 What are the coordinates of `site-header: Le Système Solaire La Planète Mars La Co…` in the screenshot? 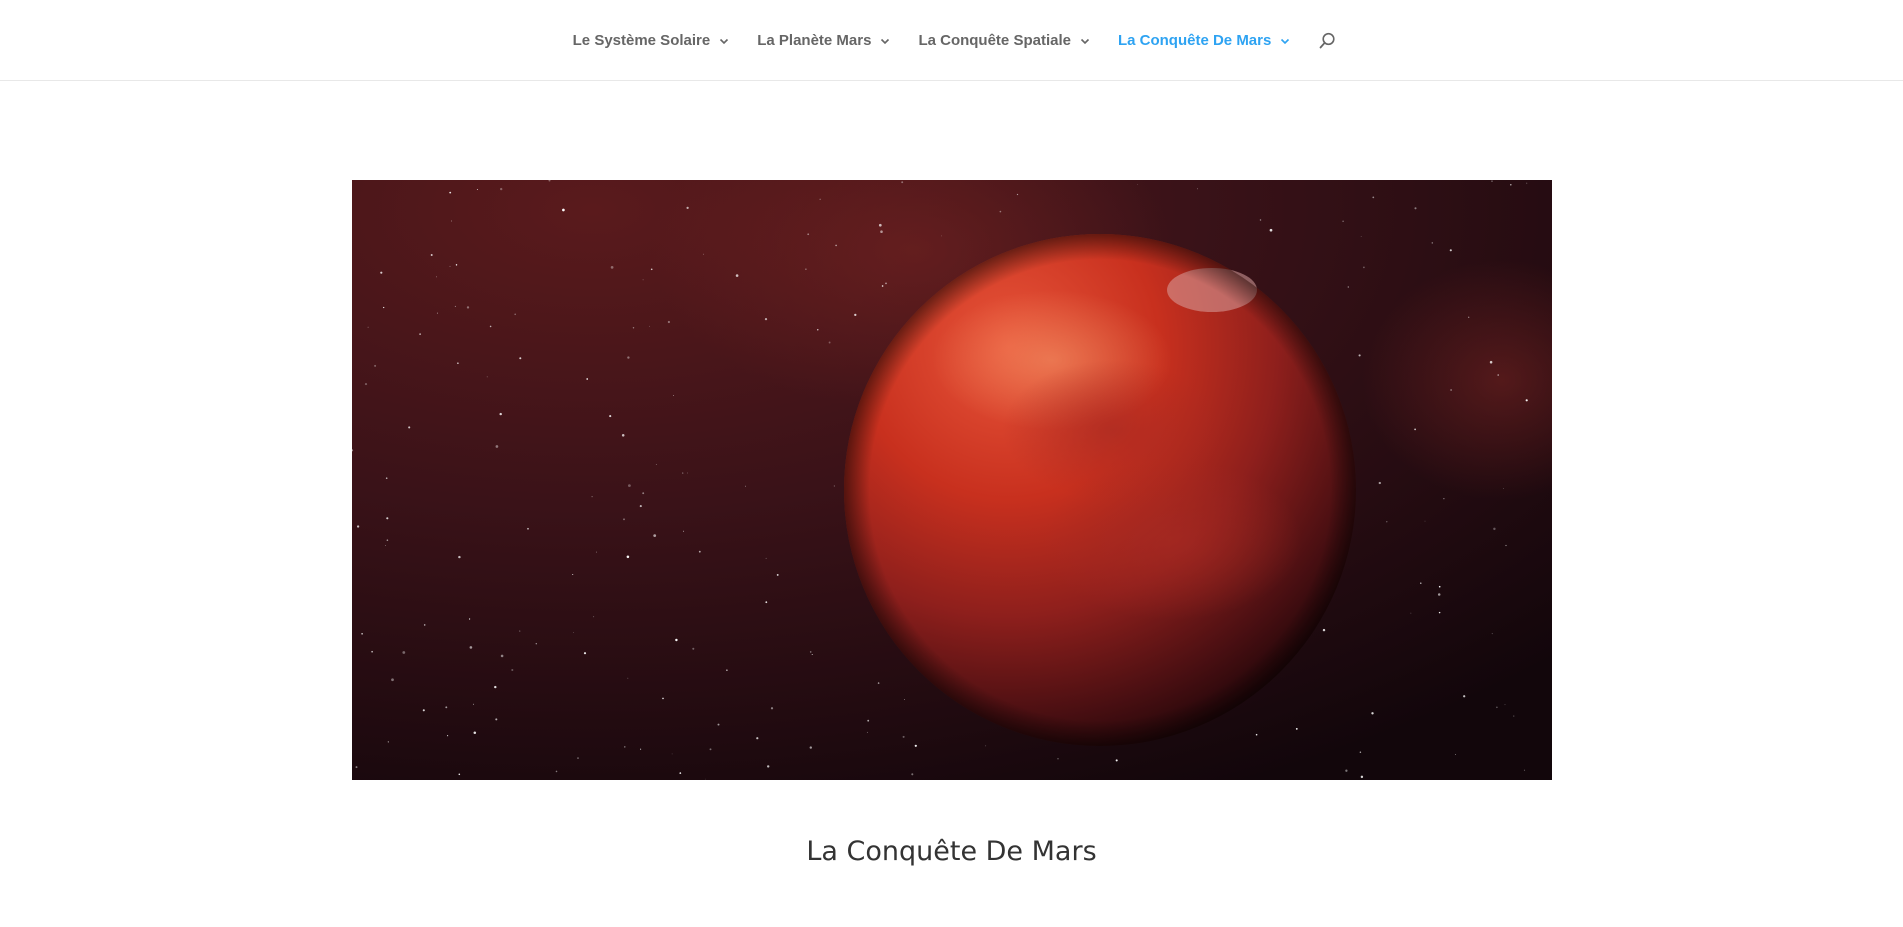 It's located at (951, 40).